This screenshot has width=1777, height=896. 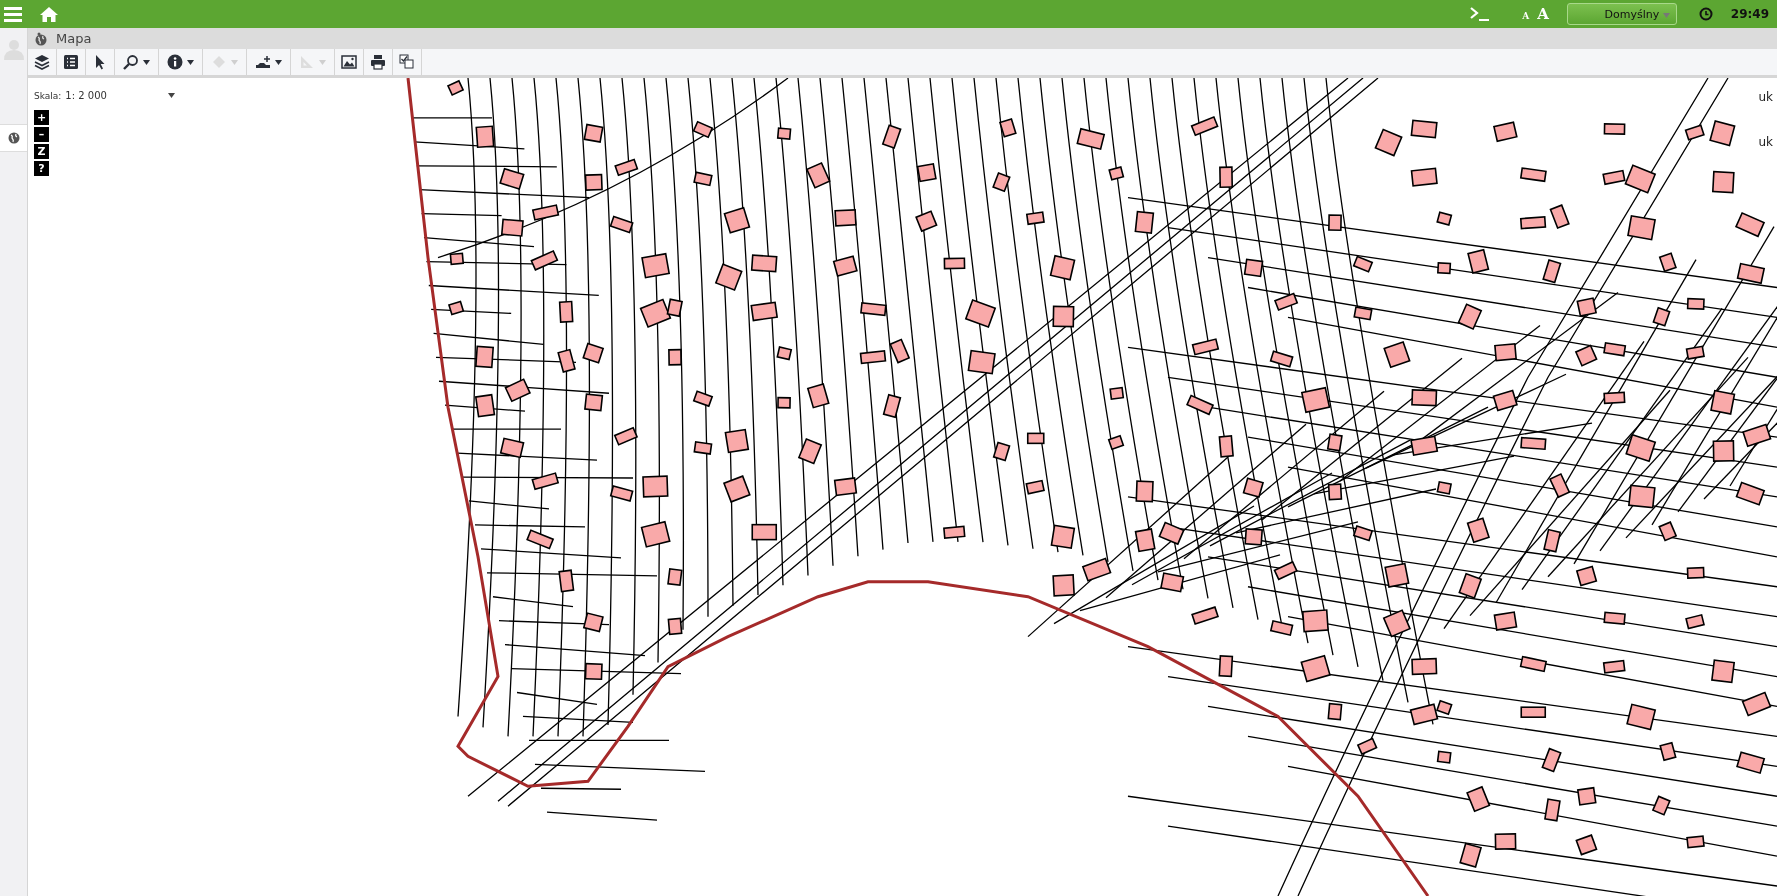 What do you see at coordinates (48, 95) in the screenshot?
I see `scale-label: Skala:` at bounding box center [48, 95].